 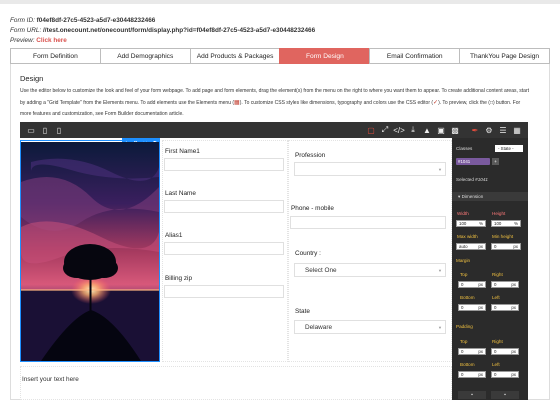 What do you see at coordinates (495, 161) in the screenshot?
I see `add-class-icon: +` at bounding box center [495, 161].